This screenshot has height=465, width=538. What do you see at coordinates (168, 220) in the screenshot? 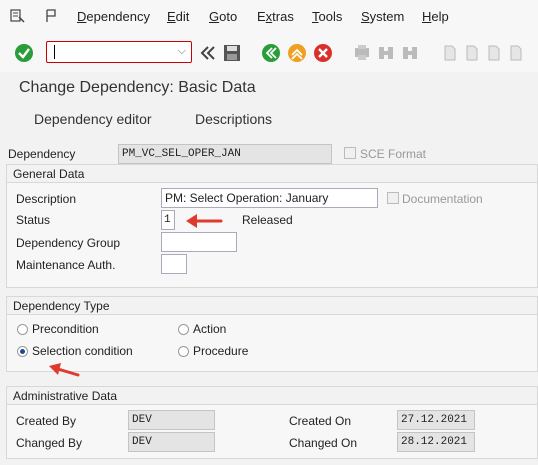
I see `status-field: 1` at bounding box center [168, 220].